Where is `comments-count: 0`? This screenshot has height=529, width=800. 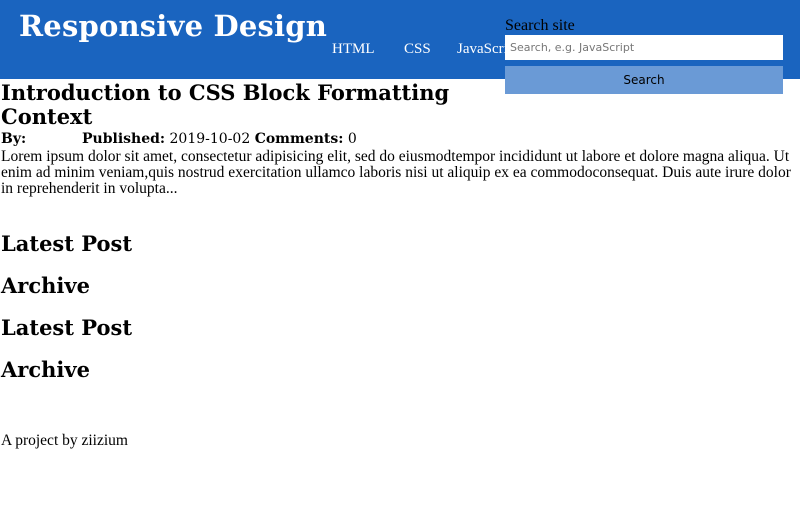
comments-count: 0 is located at coordinates (352, 139).